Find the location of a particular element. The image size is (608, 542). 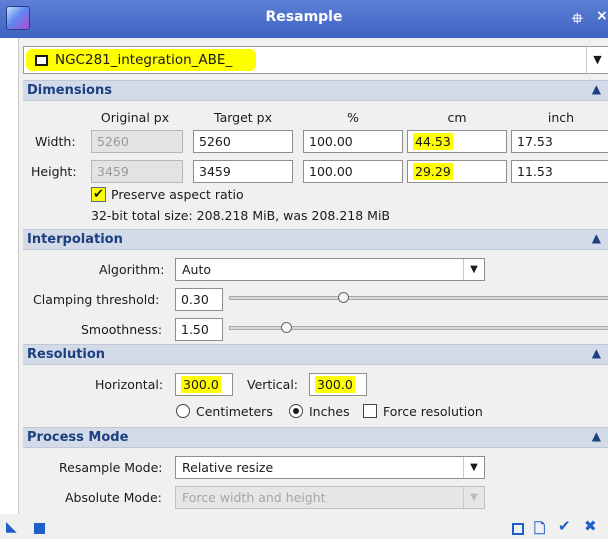

horizontal-label: Horizontal: is located at coordinates (129, 384).